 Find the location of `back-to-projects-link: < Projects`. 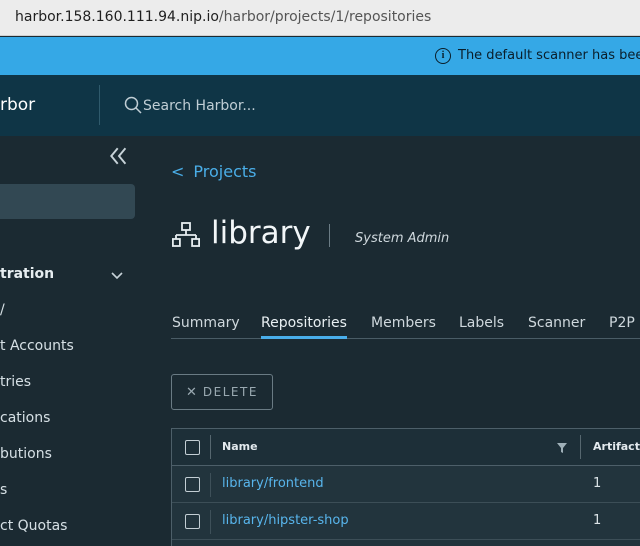

back-to-projects-link: < Projects is located at coordinates (213, 171).